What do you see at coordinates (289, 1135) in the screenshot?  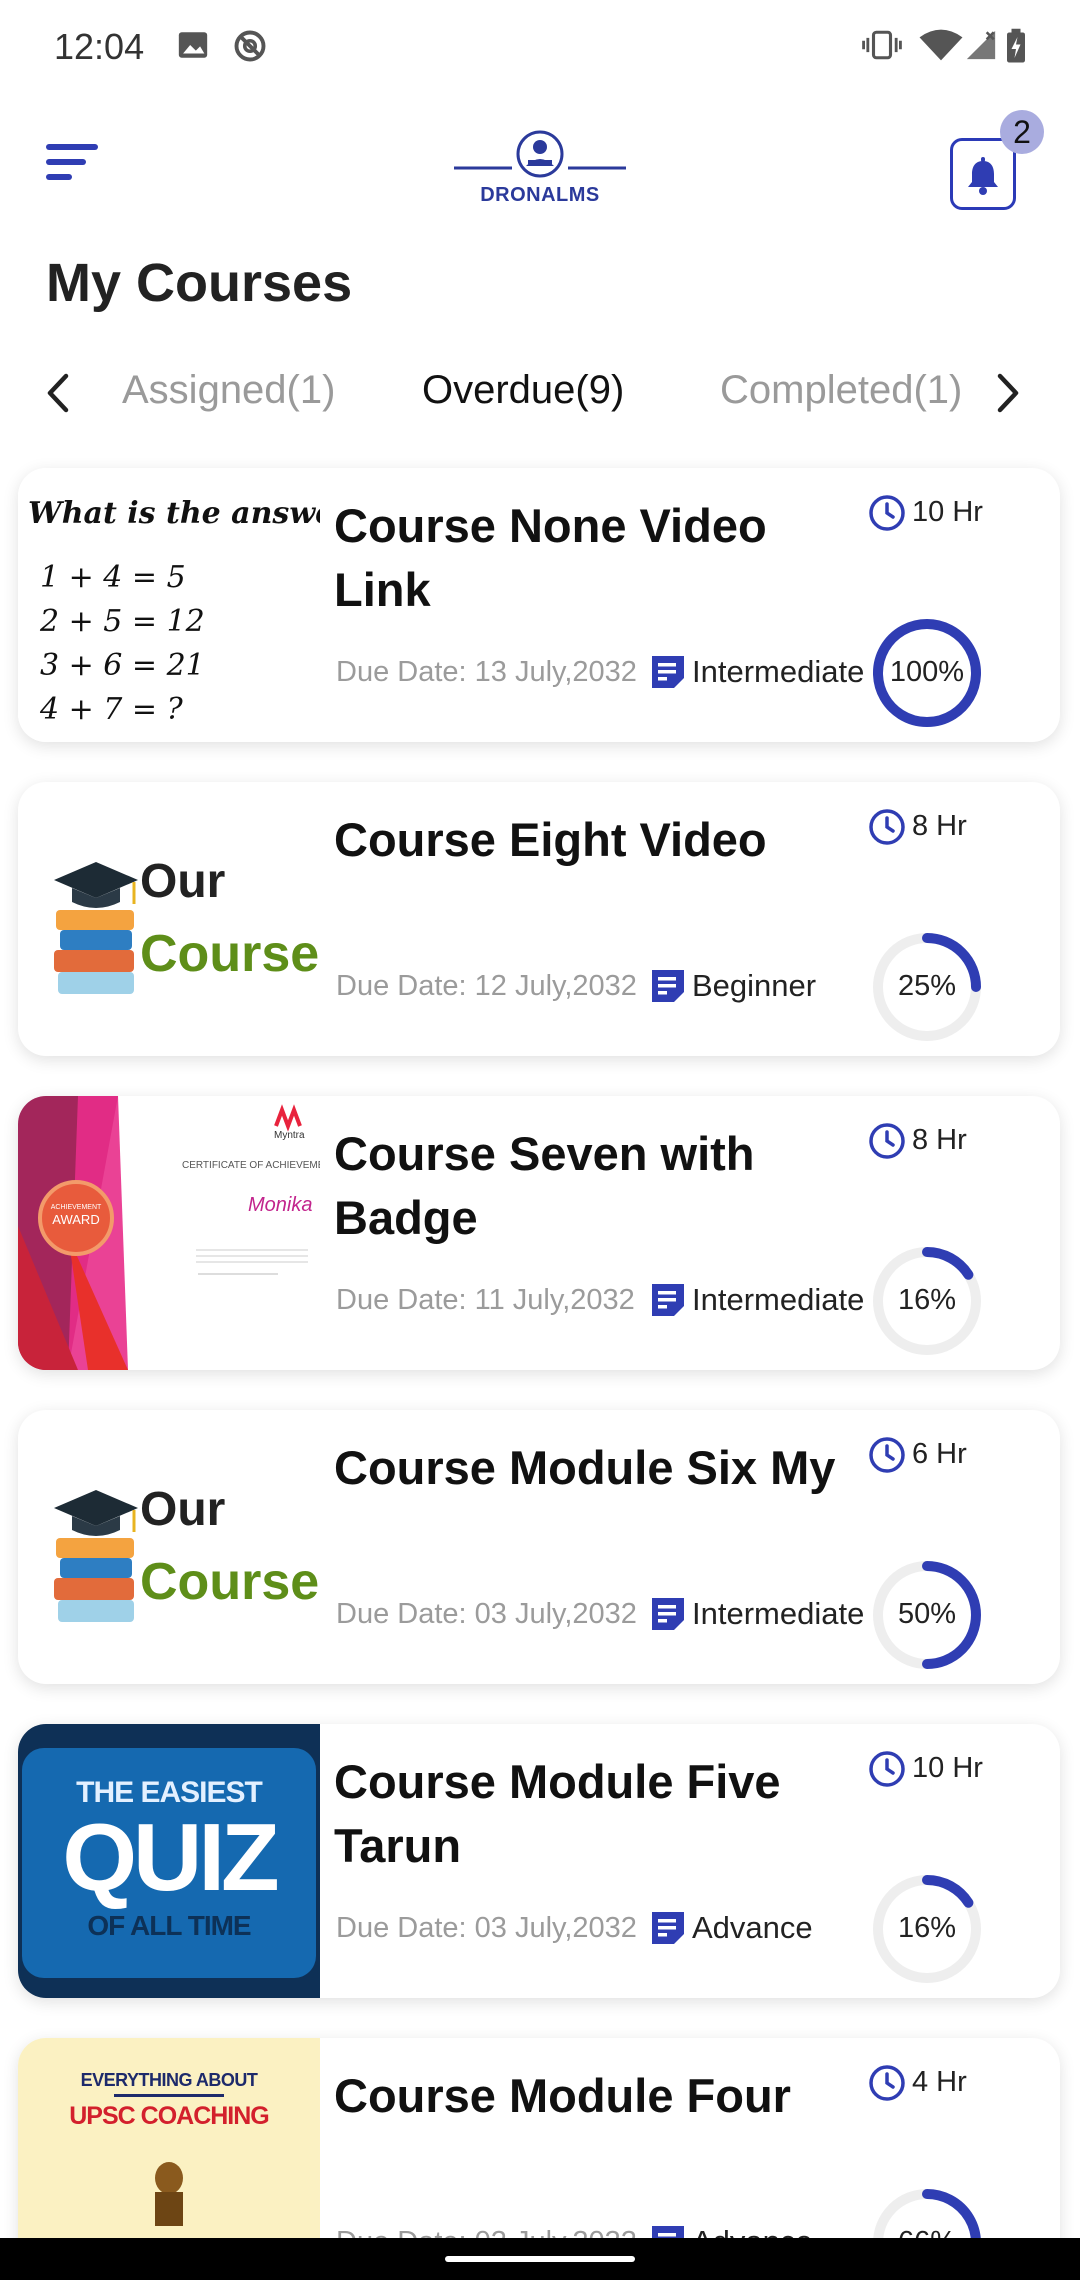 I see `thumb-cert-brand: Myntra` at bounding box center [289, 1135].